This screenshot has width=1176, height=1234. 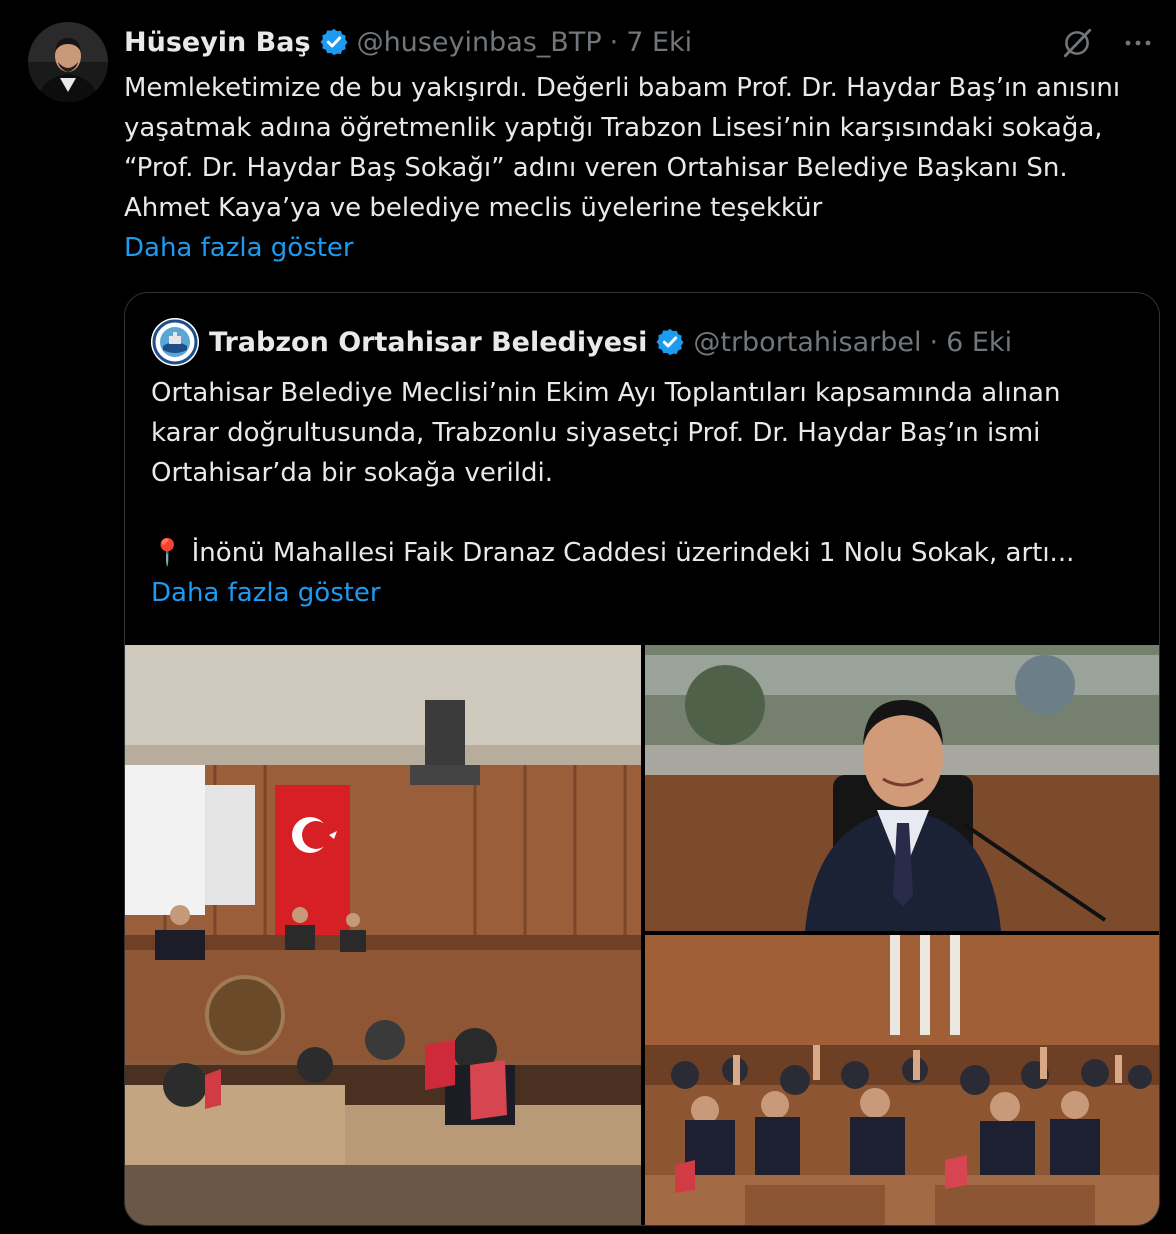 I want to click on tweet-date: 7 Eki, so click(x=659, y=42).